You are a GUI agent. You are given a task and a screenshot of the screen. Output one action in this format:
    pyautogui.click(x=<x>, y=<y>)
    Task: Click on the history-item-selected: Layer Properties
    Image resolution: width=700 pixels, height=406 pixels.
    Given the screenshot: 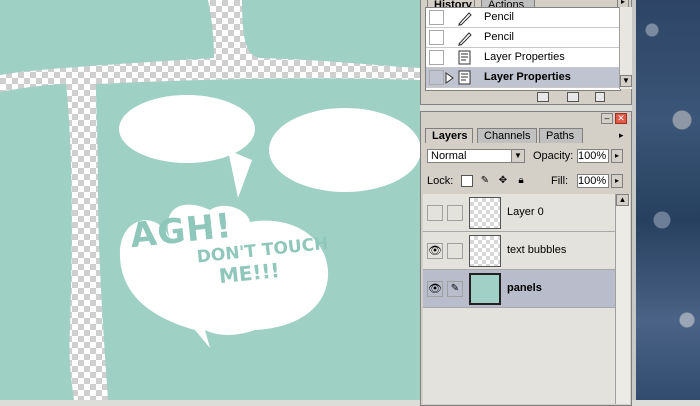 What is the action you would take?
    pyautogui.click(x=523, y=78)
    